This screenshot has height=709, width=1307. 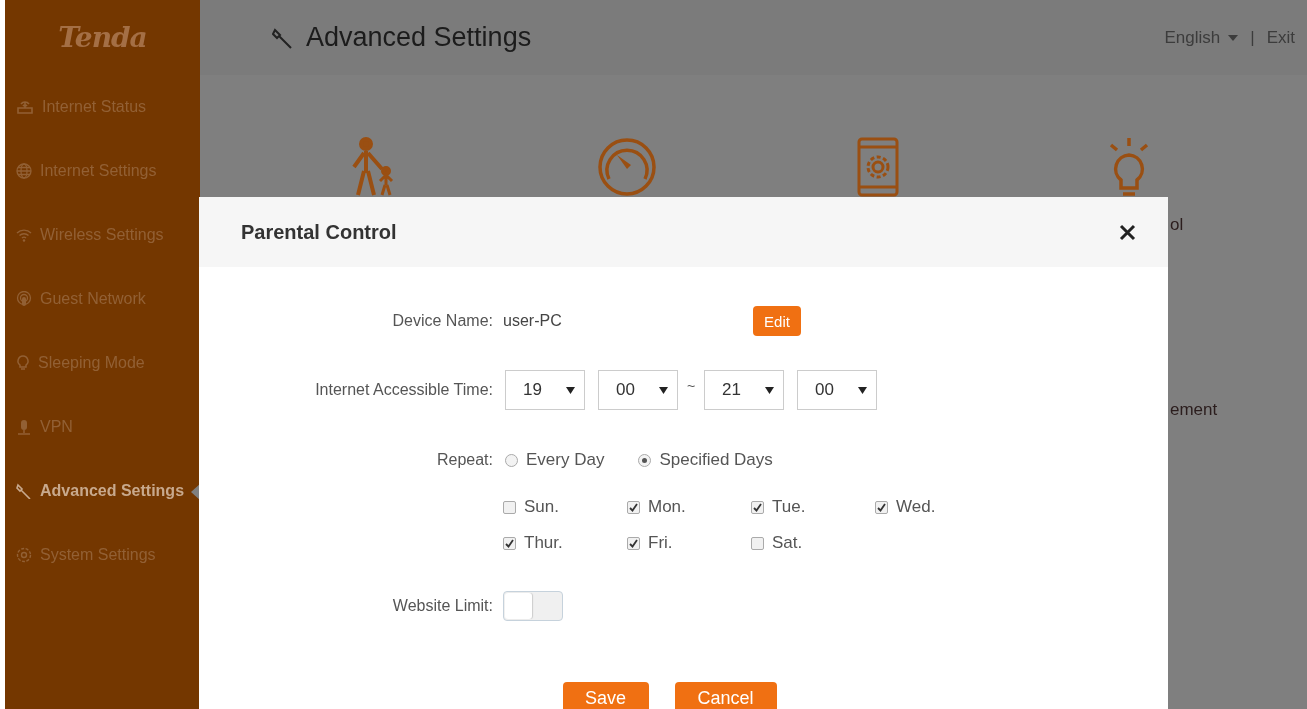 I want to click on dialog-title: Parental Control, so click(x=319, y=232).